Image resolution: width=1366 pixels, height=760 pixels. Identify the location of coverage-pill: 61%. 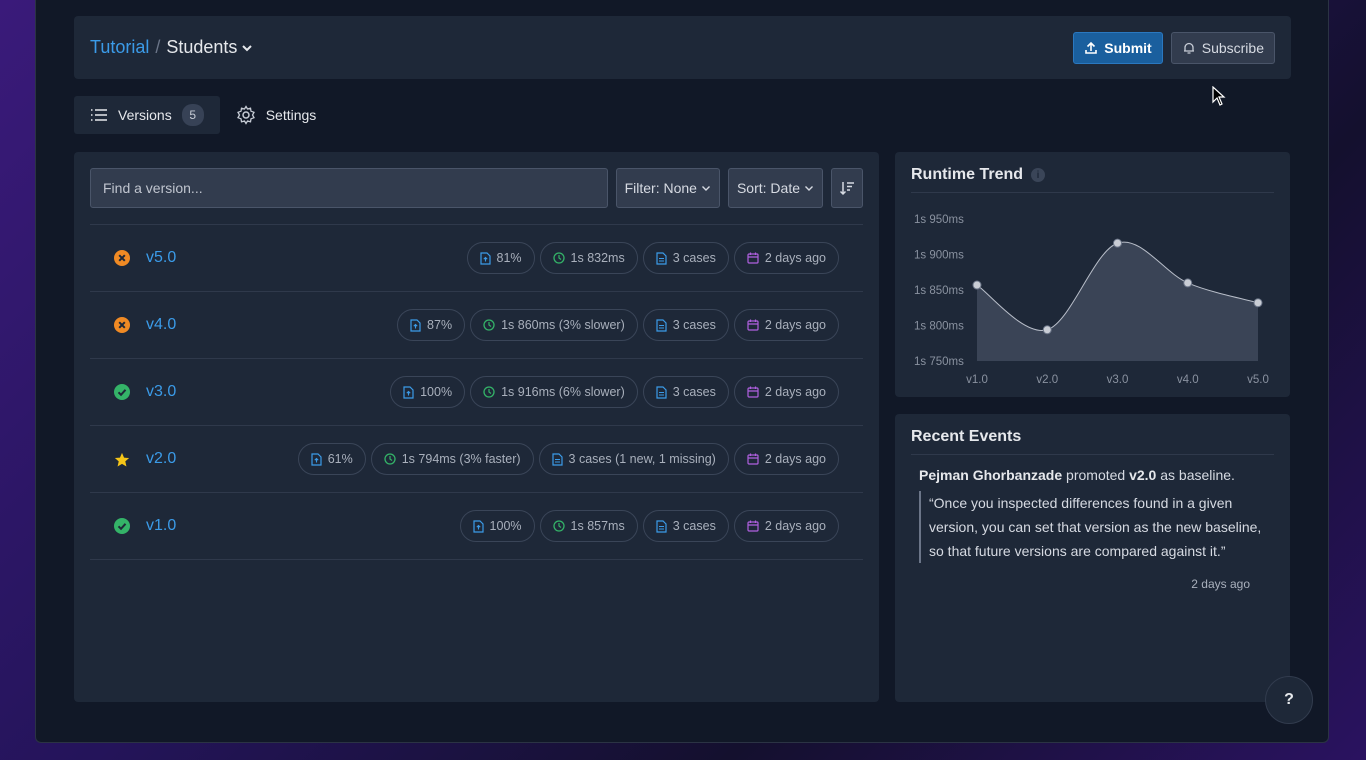
(331, 459).